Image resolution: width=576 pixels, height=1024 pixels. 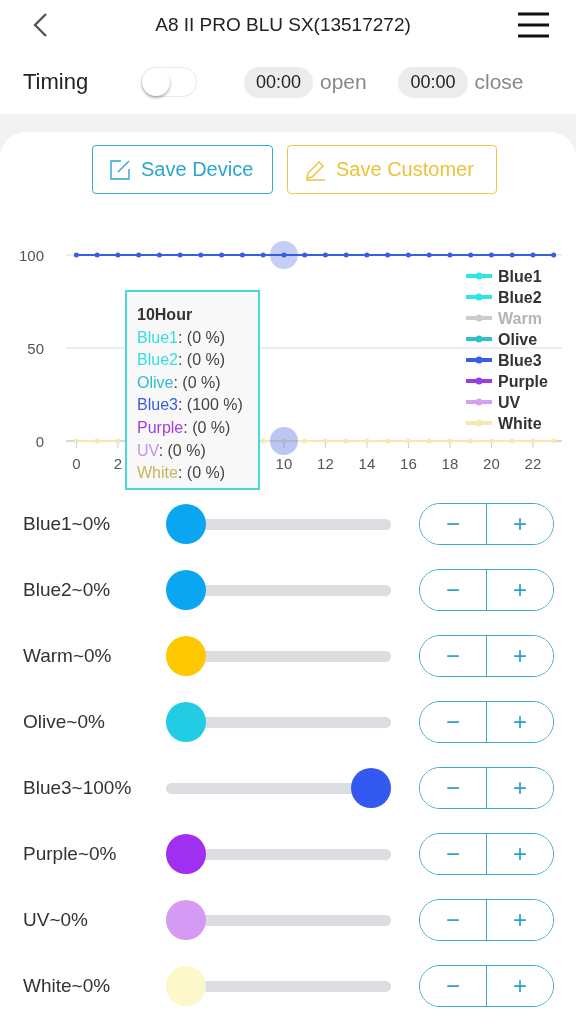 I want to click on legend-item: Purple, so click(x=523, y=381).